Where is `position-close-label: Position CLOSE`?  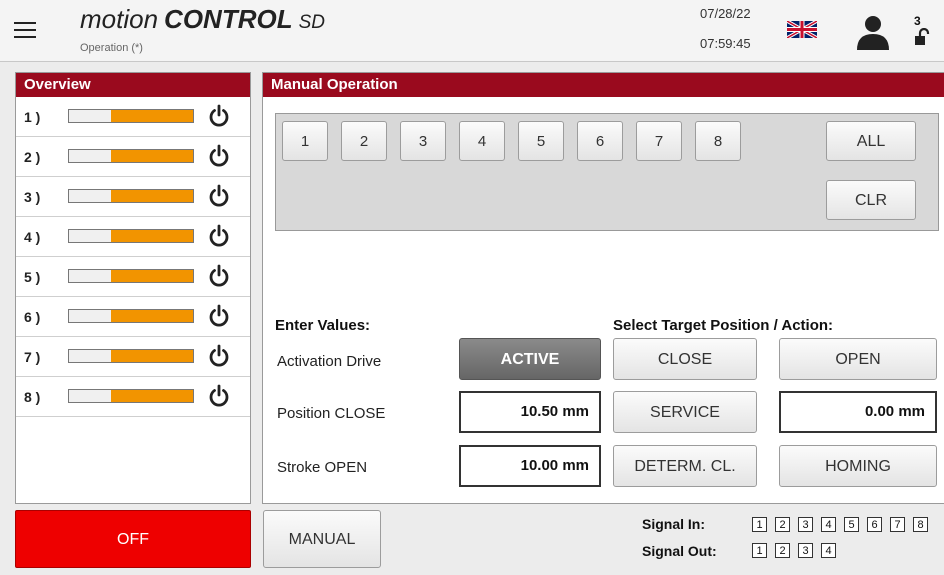
position-close-label: Position CLOSE is located at coordinates (331, 413).